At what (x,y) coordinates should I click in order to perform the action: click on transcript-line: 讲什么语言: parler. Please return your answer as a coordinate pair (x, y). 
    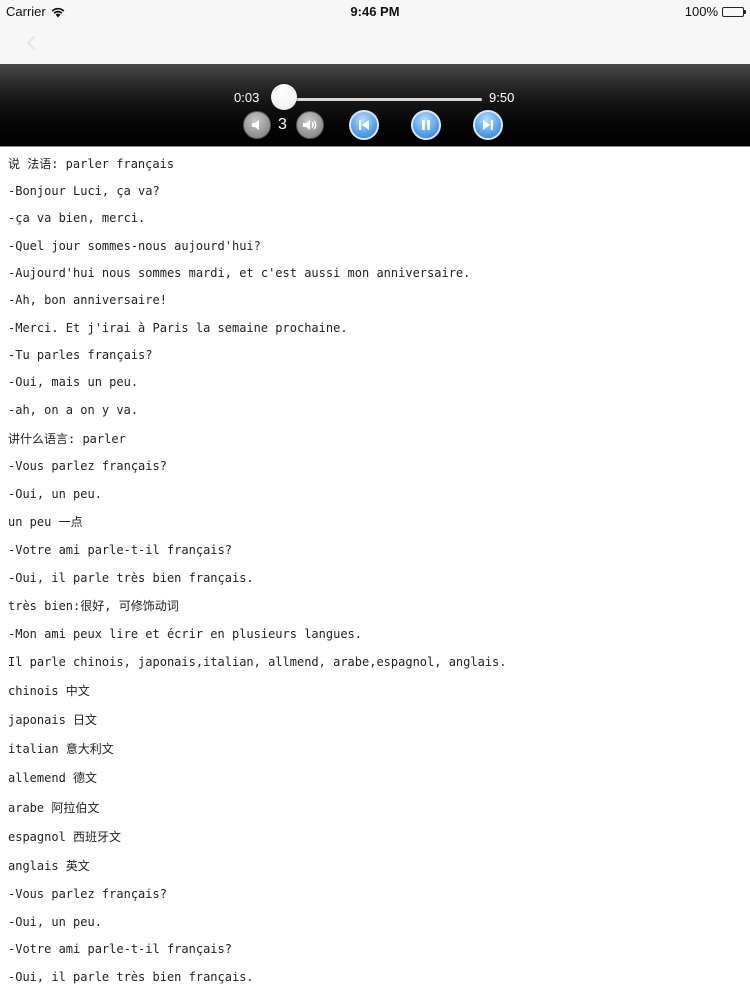
    Looking at the image, I should click on (67, 439).